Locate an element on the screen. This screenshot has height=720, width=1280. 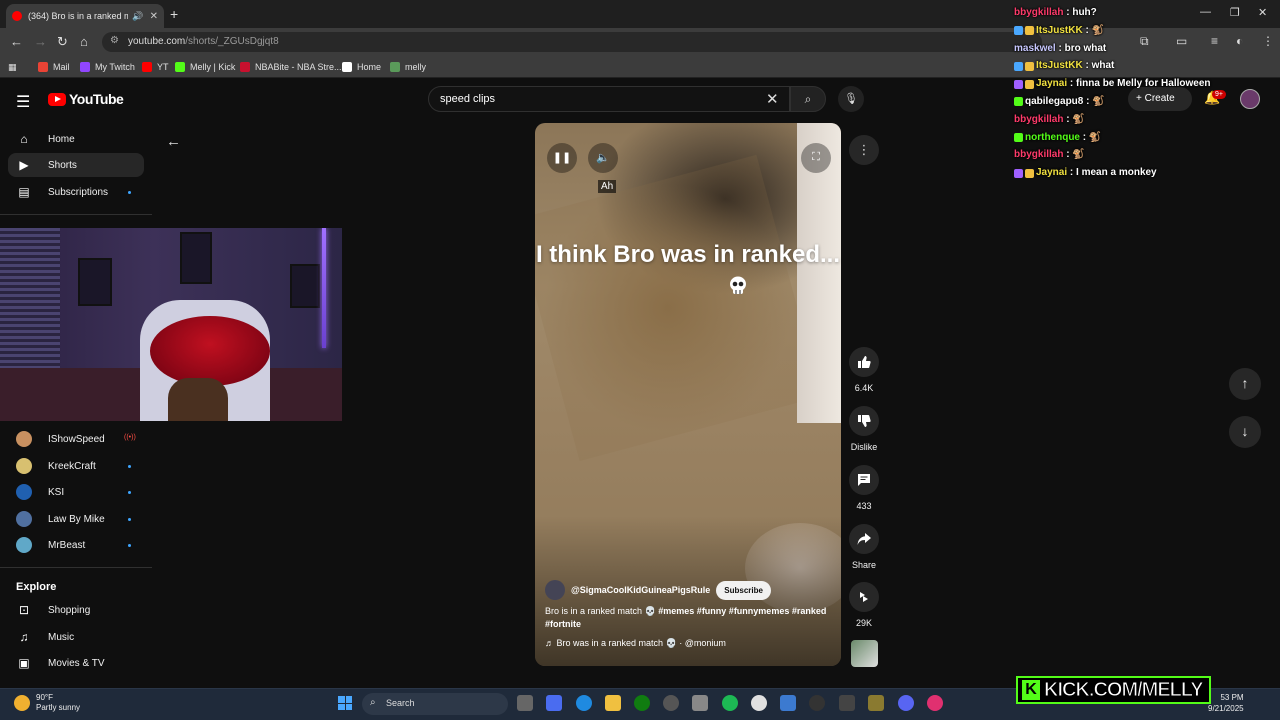
browser-tab: (364) Bro is in a ranked match 🔊 ✕ is located at coordinates (85, 16).